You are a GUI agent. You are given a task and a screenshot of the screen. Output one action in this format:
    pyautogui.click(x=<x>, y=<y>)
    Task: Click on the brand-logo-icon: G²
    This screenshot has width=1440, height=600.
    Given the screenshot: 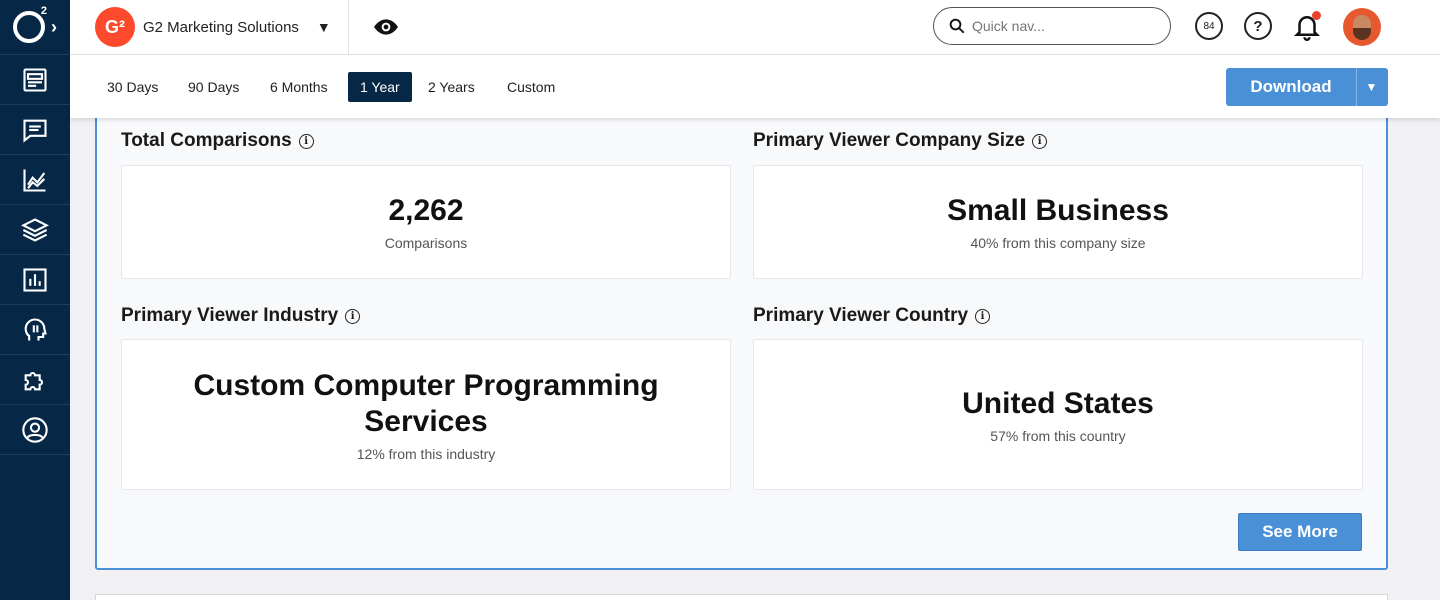 What is the action you would take?
    pyautogui.click(x=115, y=27)
    